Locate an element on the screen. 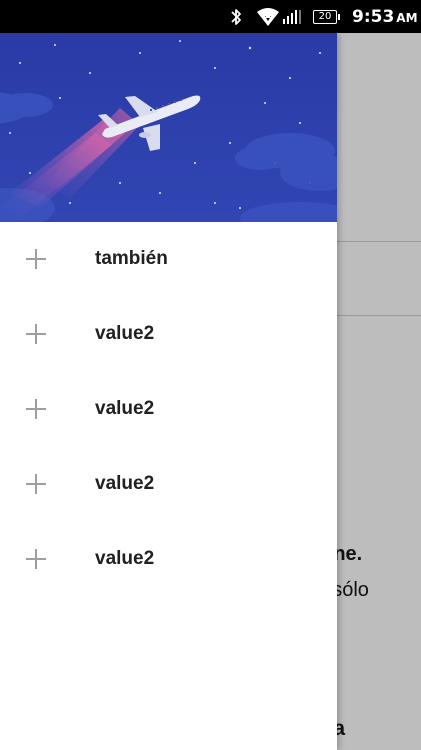 The image size is (421, 750). drawer-item-tambien: también is located at coordinates (168, 259).